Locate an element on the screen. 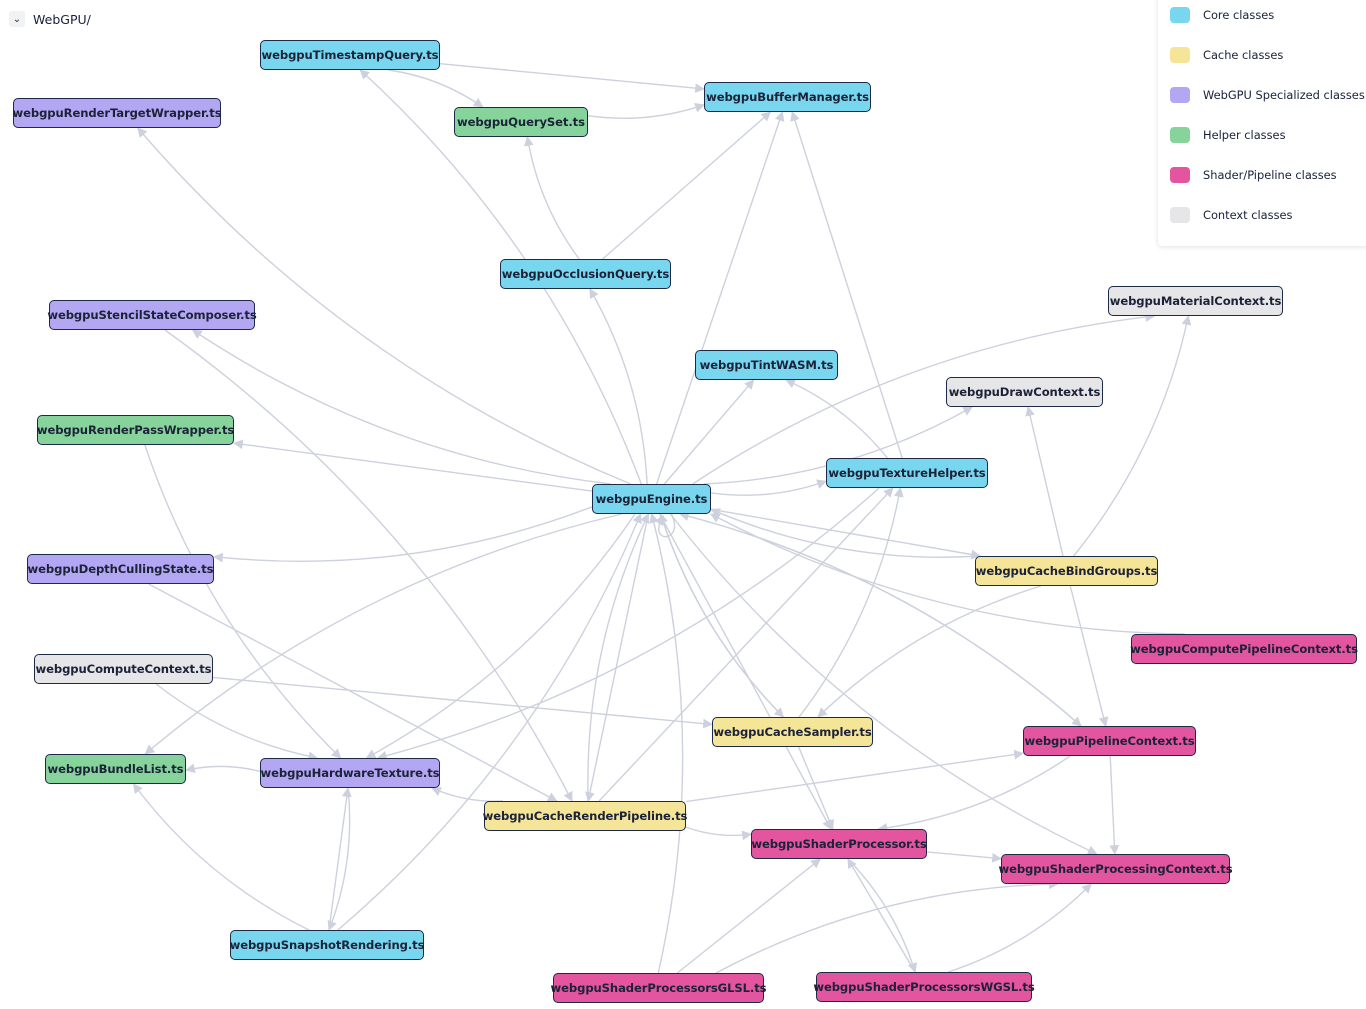 The width and height of the screenshot is (1366, 1009). legend-item-shader: Shader/Pipeline classes is located at coordinates (1253, 175).